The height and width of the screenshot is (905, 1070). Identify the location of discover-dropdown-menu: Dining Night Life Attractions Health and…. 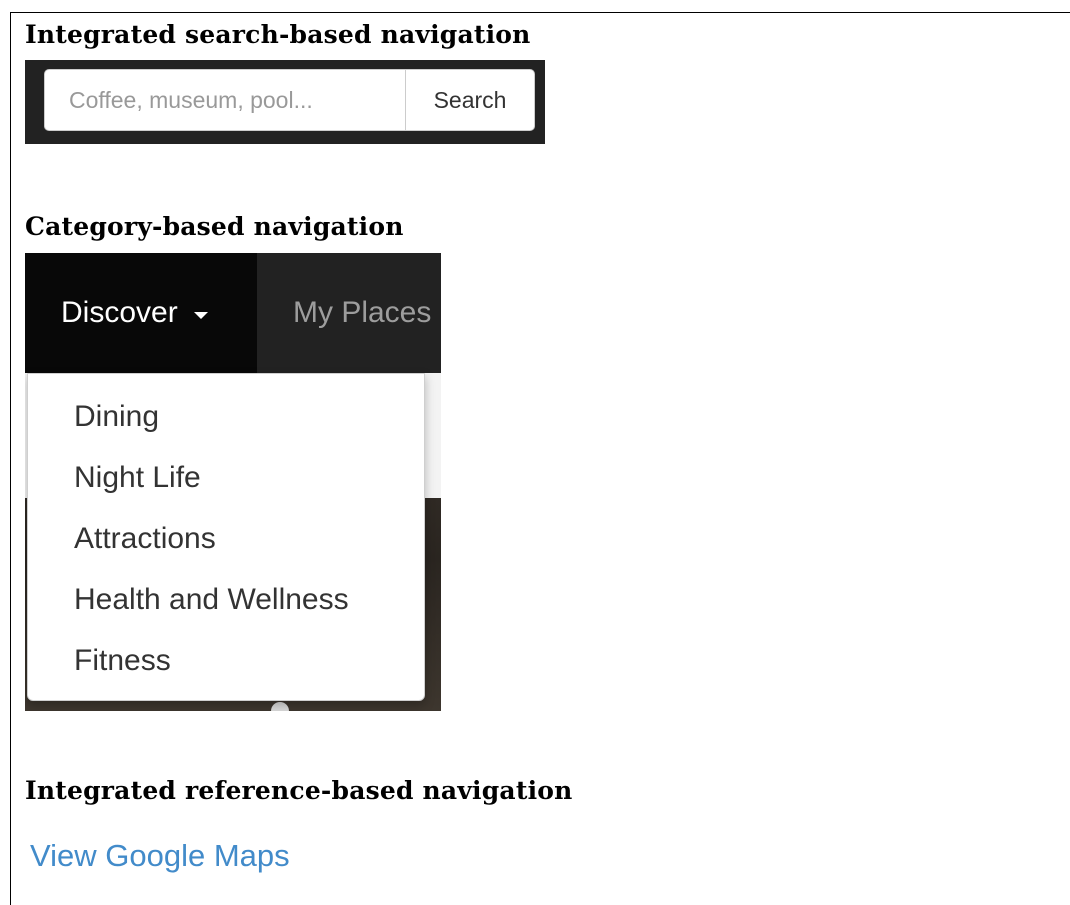
(226, 537).